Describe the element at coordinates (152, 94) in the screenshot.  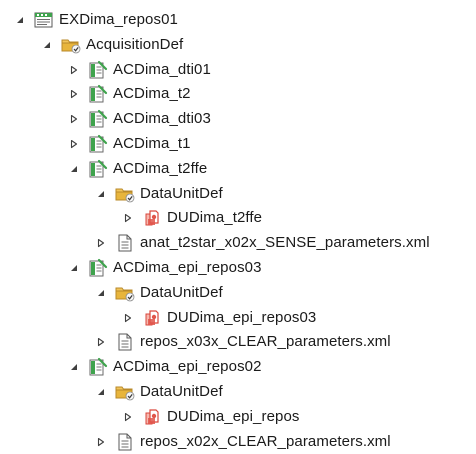
I see `tree-node-label: ACDima_t2` at that location.